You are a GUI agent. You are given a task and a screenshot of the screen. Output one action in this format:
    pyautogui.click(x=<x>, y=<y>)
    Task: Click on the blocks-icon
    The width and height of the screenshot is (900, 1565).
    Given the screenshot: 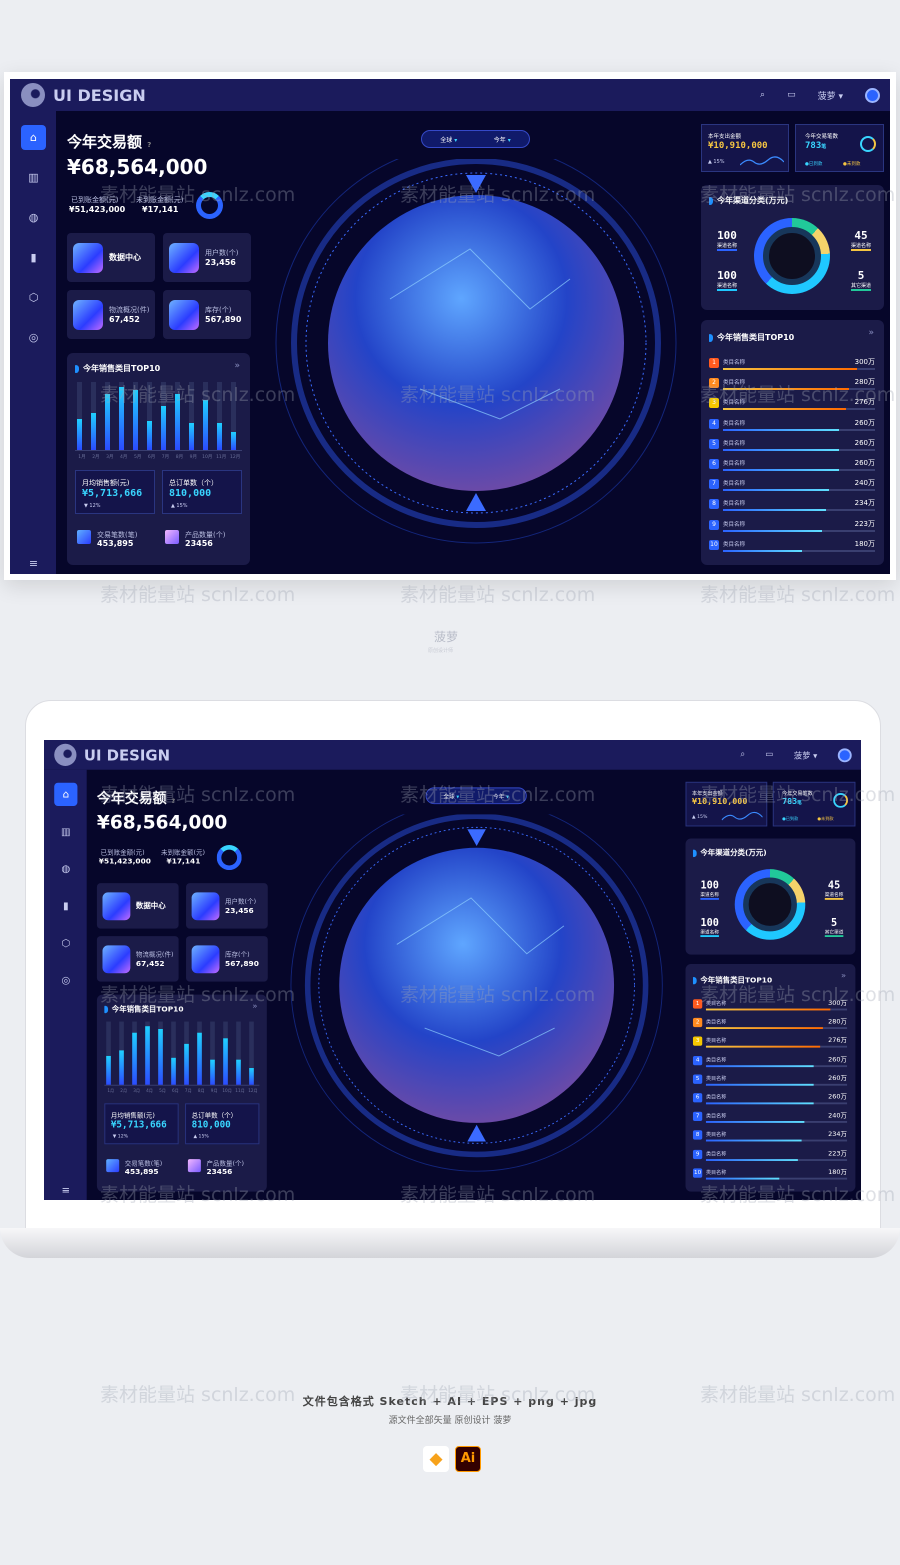 What is the action you would take?
    pyautogui.click(x=184, y=314)
    